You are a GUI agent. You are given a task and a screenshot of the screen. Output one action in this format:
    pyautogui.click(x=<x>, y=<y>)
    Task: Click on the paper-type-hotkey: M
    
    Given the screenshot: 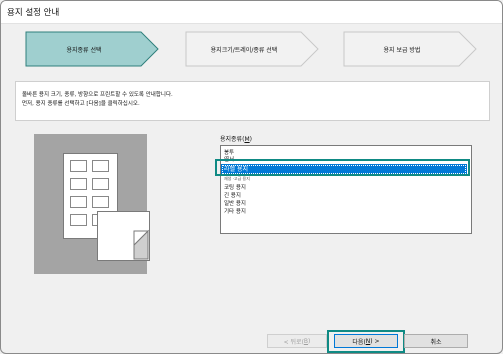 What is the action you would take?
    pyautogui.click(x=247, y=139)
    